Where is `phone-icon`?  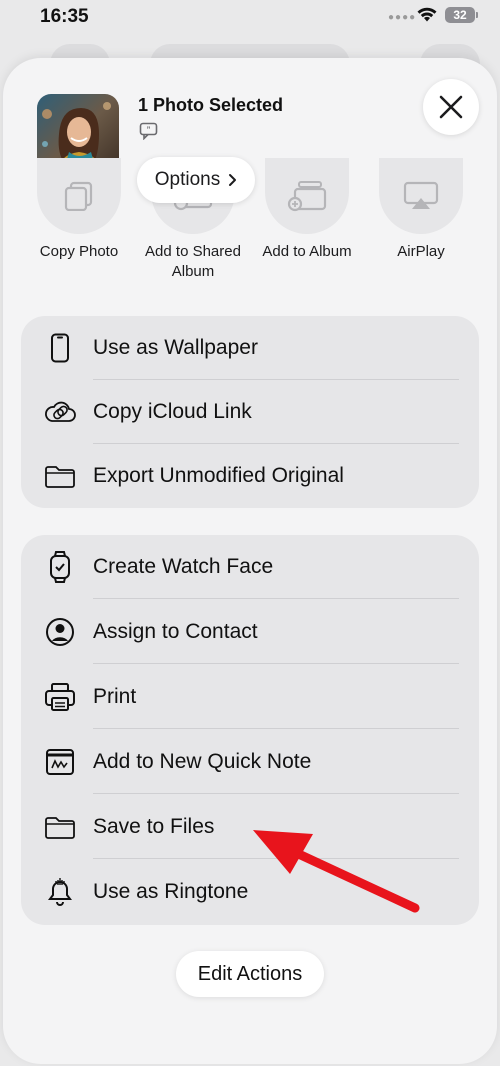
phone-icon is located at coordinates (60, 348).